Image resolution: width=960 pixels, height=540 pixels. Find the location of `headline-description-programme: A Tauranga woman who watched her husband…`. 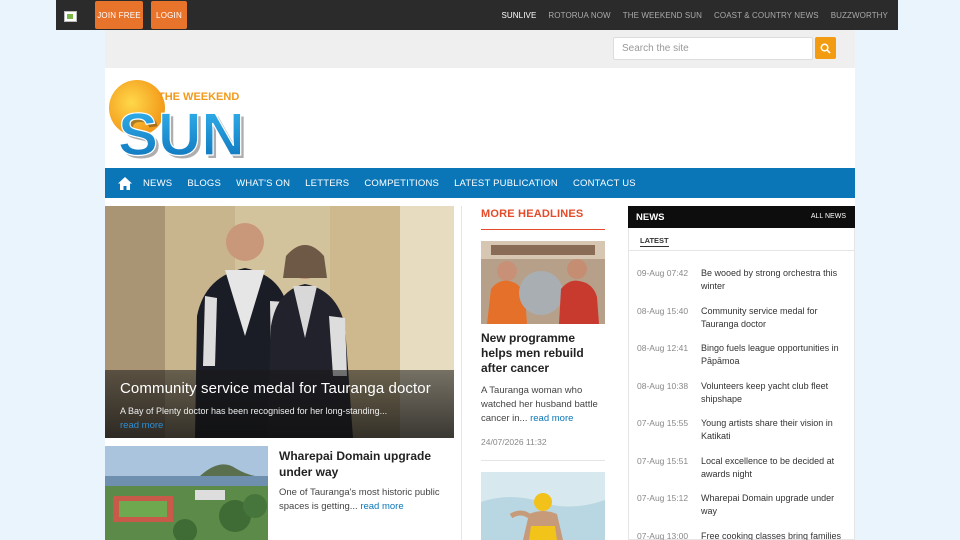

headline-description-programme: A Tauranga woman who watched her husband… is located at coordinates (544, 405).